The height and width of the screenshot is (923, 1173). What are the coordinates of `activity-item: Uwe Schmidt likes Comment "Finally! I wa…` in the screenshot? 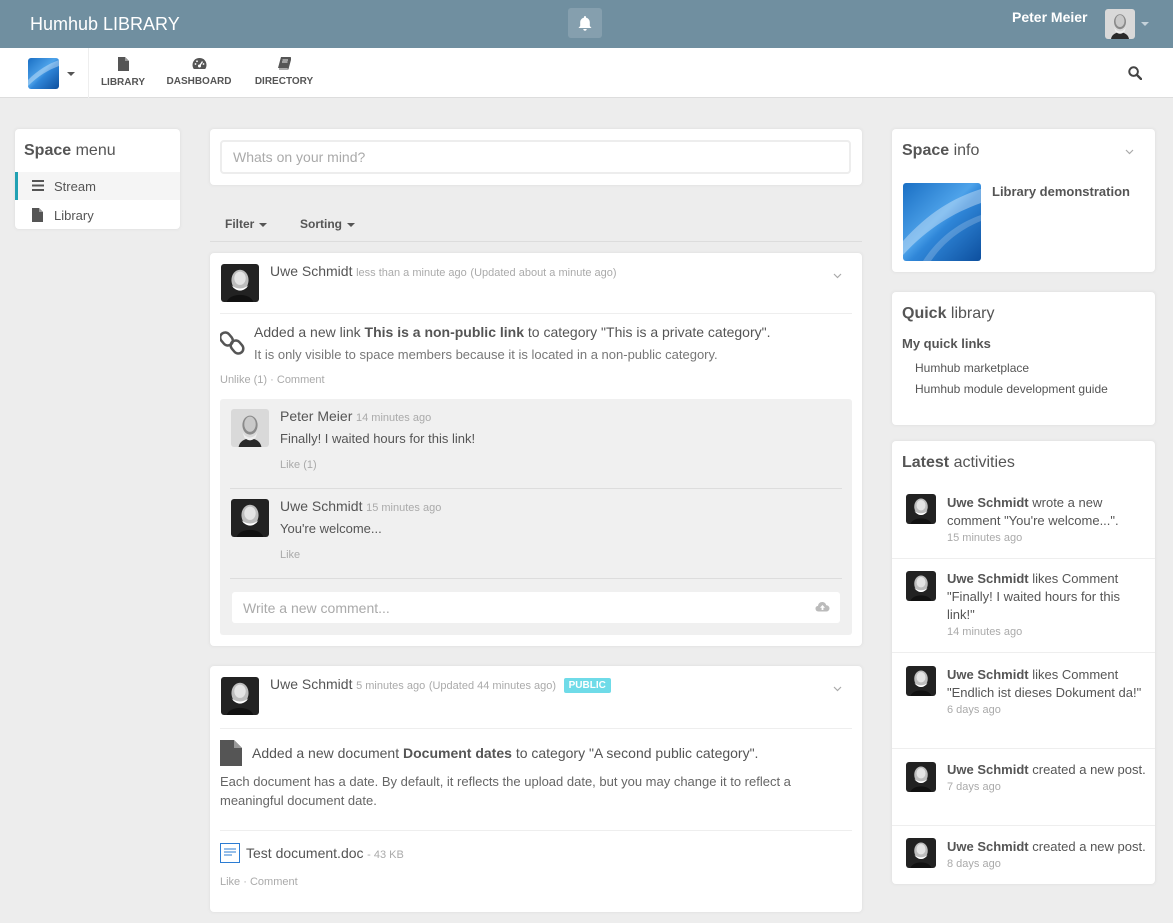 It's located at (1023, 606).